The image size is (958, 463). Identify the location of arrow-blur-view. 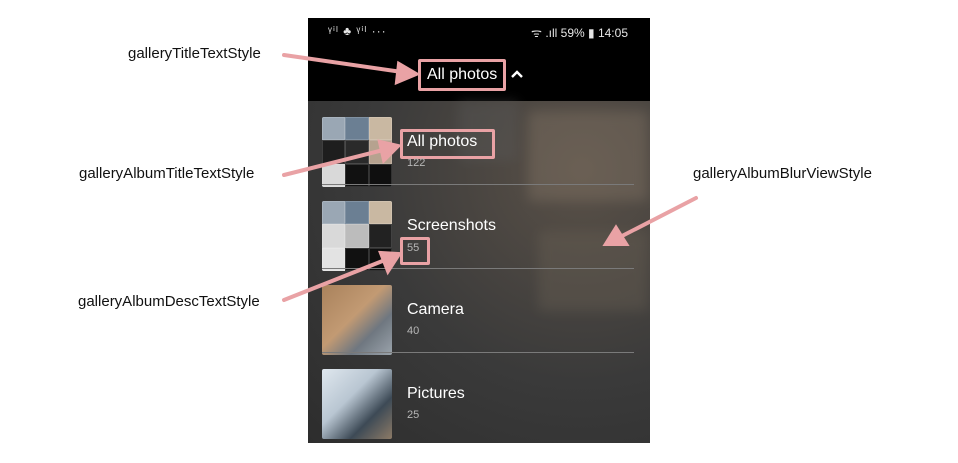
(659, 217).